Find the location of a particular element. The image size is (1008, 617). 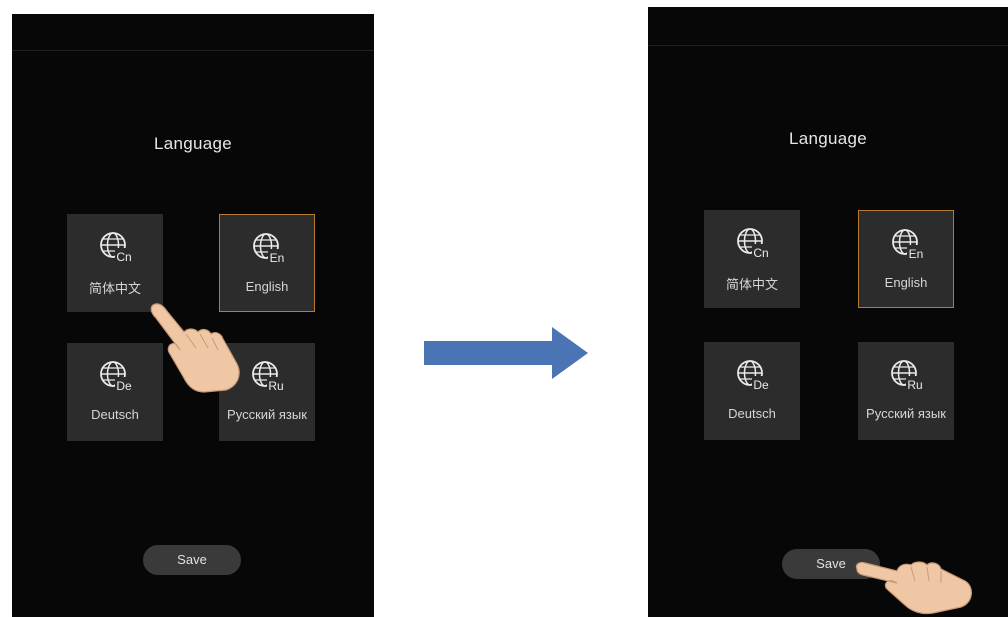

language-tile-english: En English is located at coordinates (906, 259).